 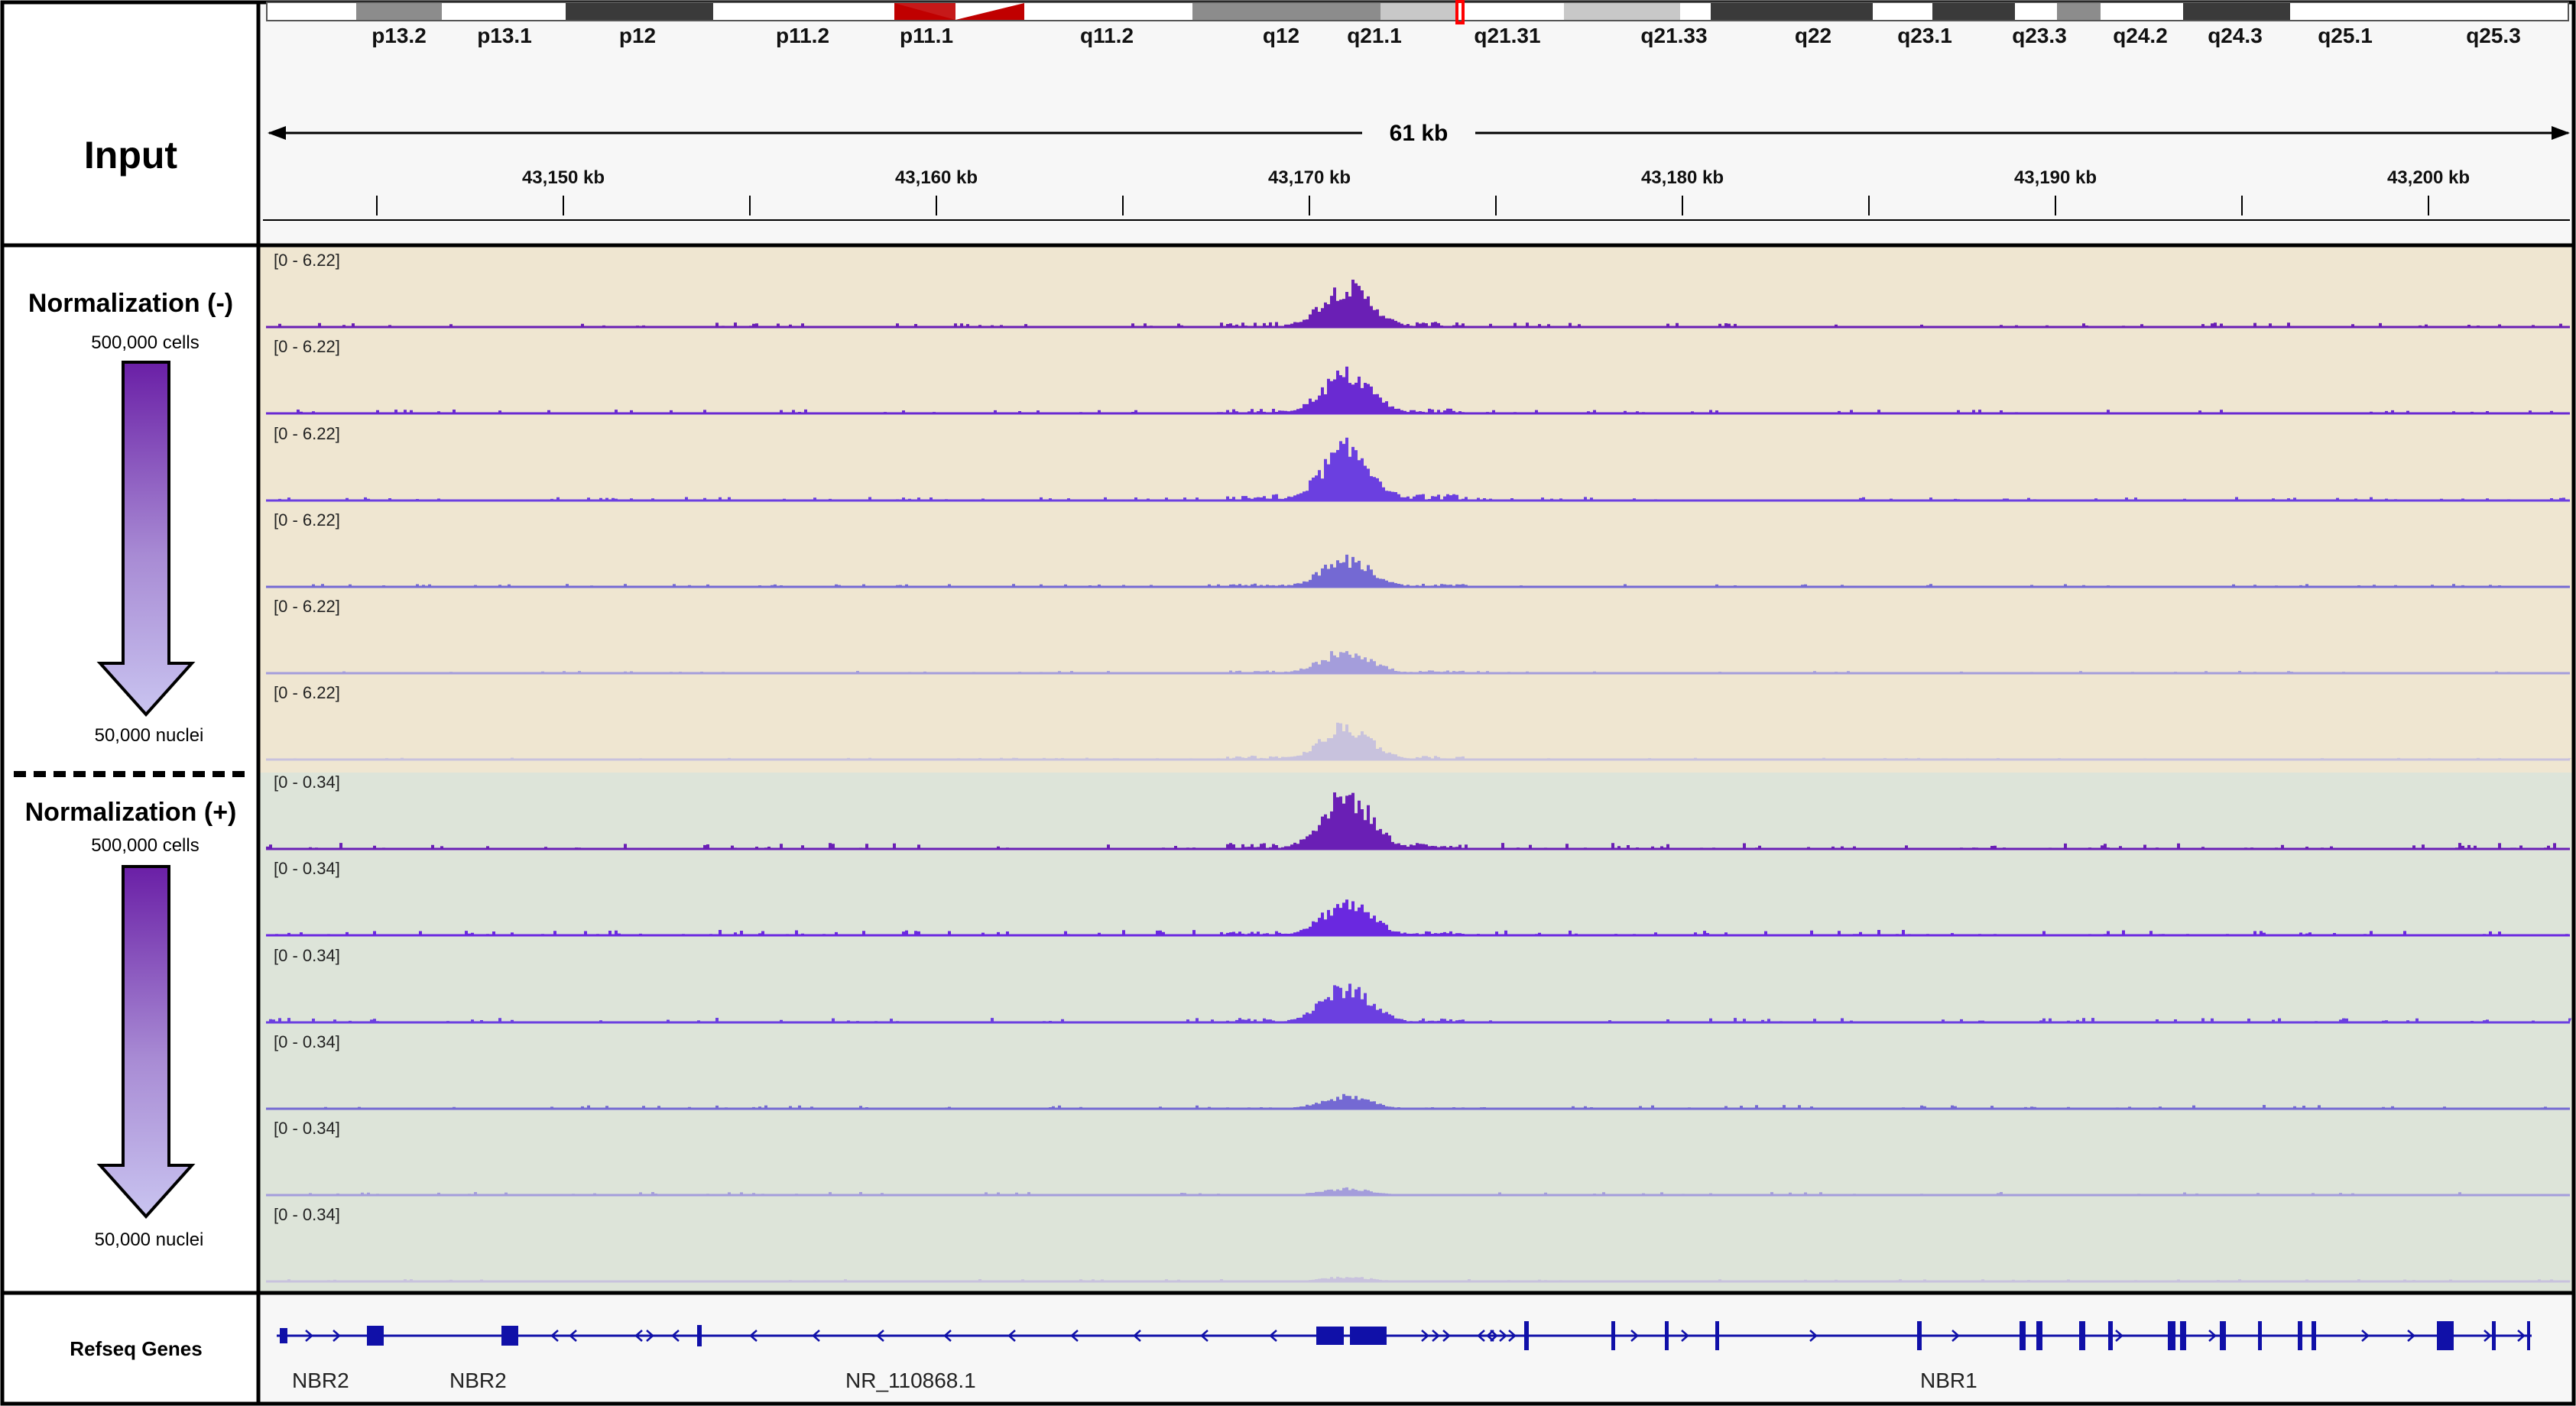 I want to click on group-plus-top-label: 500,000 cells, so click(x=145, y=845).